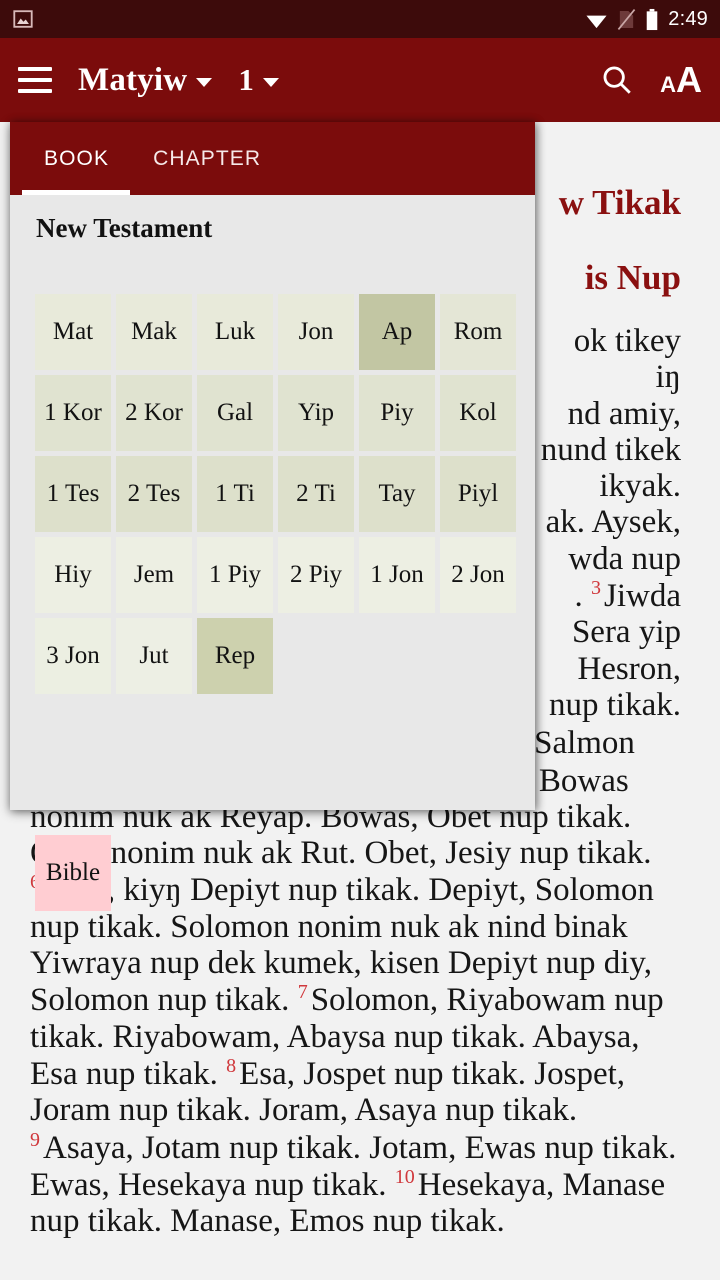 This screenshot has width=720, height=1280. Describe the element at coordinates (207, 158) in the screenshot. I see `tab-chapter: CHAPTER` at that location.